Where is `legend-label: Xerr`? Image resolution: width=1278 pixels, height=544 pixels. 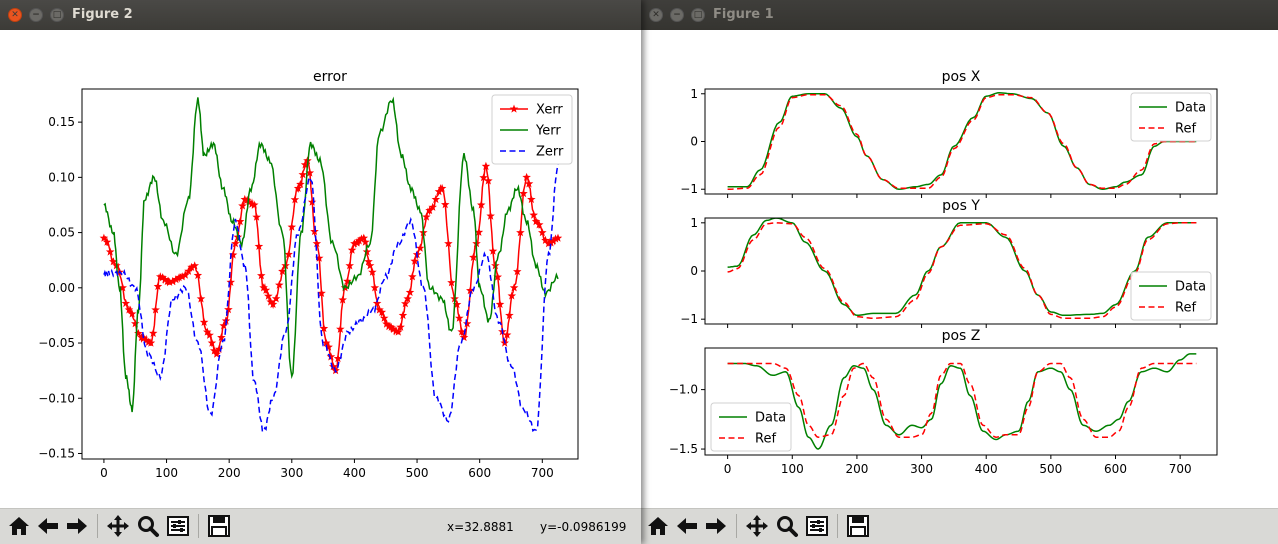 legend-label: Xerr is located at coordinates (549, 110).